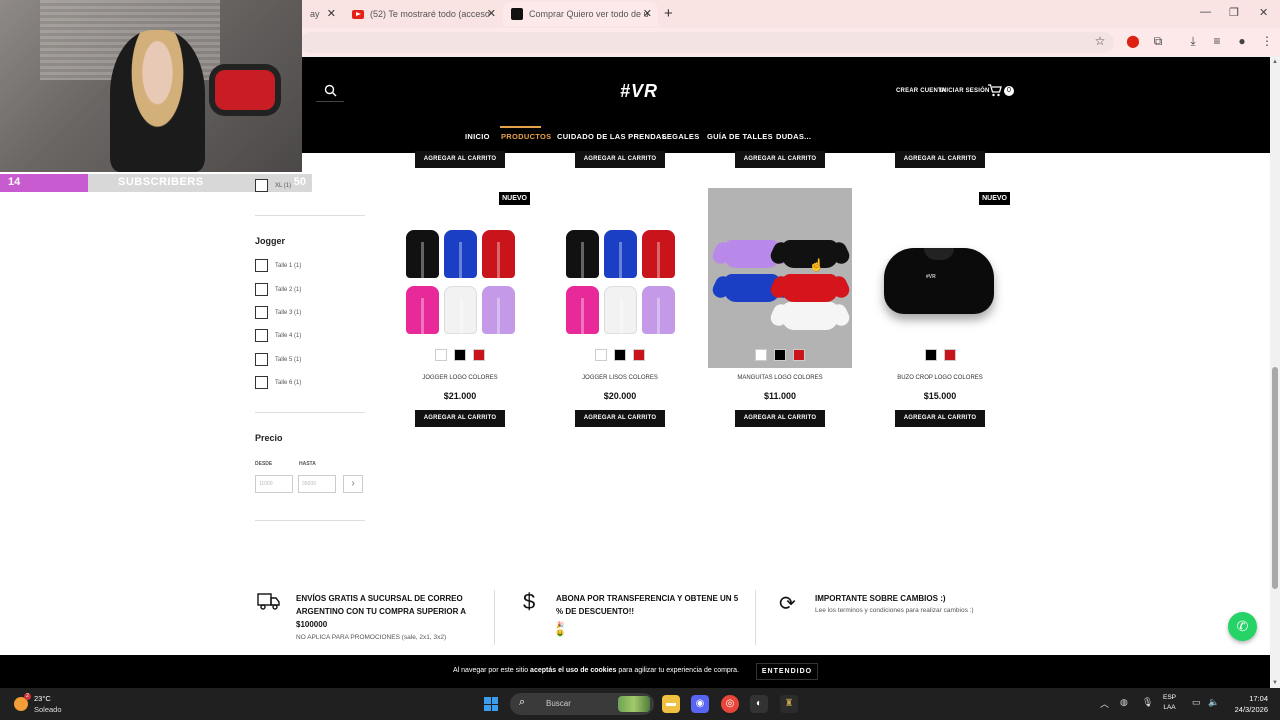 This screenshot has width=1280, height=720. Describe the element at coordinates (1275, 683) in the screenshot. I see `scroll-down-icon: ▼` at that location.